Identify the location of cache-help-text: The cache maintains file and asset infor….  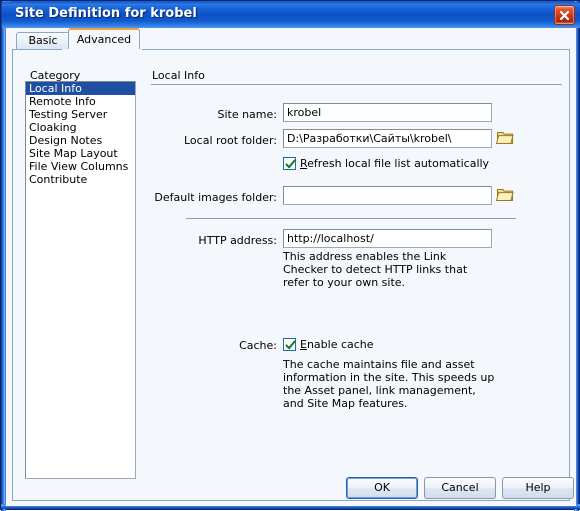
(389, 384).